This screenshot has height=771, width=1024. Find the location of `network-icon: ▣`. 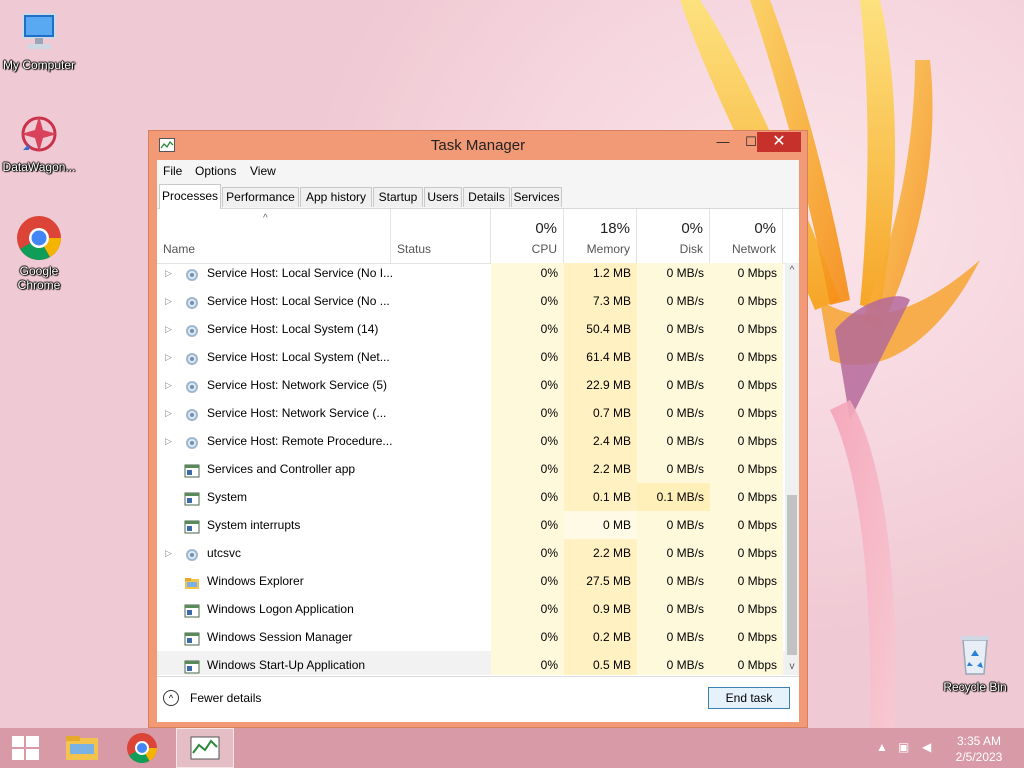

network-icon: ▣ is located at coordinates (903, 747).